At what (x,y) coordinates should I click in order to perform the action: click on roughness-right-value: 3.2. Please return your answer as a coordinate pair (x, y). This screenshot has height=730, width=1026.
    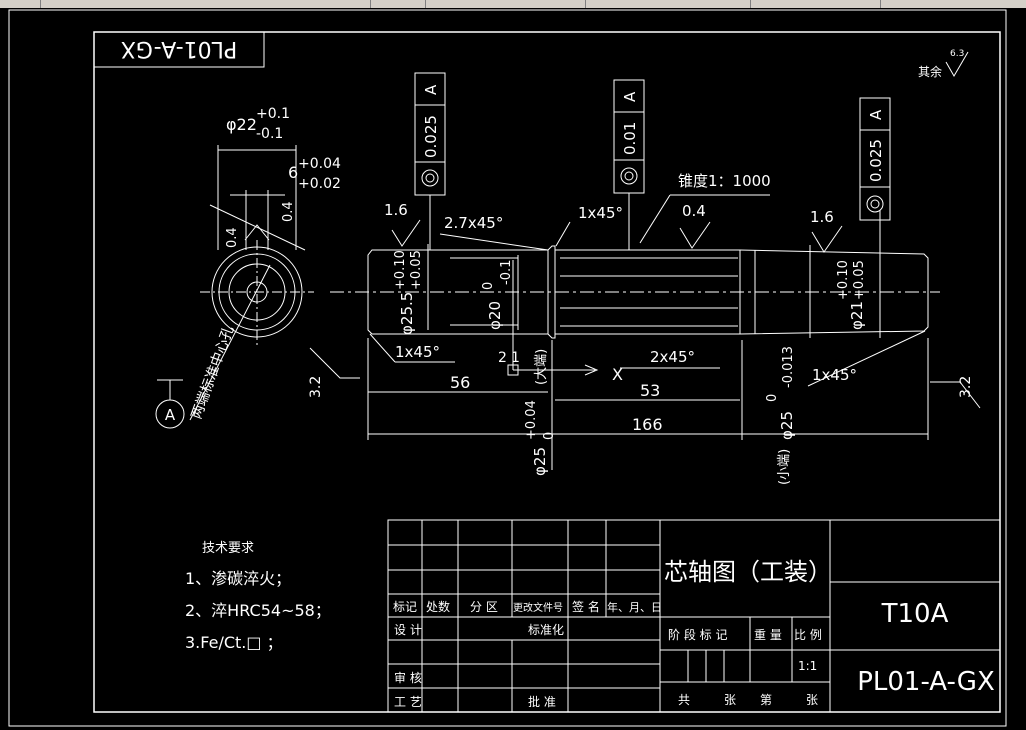
    Looking at the image, I should click on (966, 387).